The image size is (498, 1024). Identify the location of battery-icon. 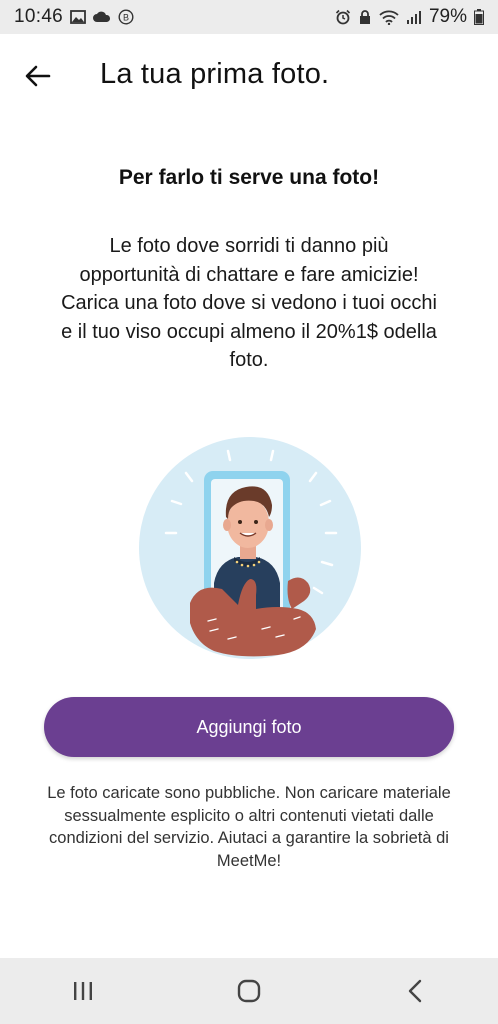
(479, 17).